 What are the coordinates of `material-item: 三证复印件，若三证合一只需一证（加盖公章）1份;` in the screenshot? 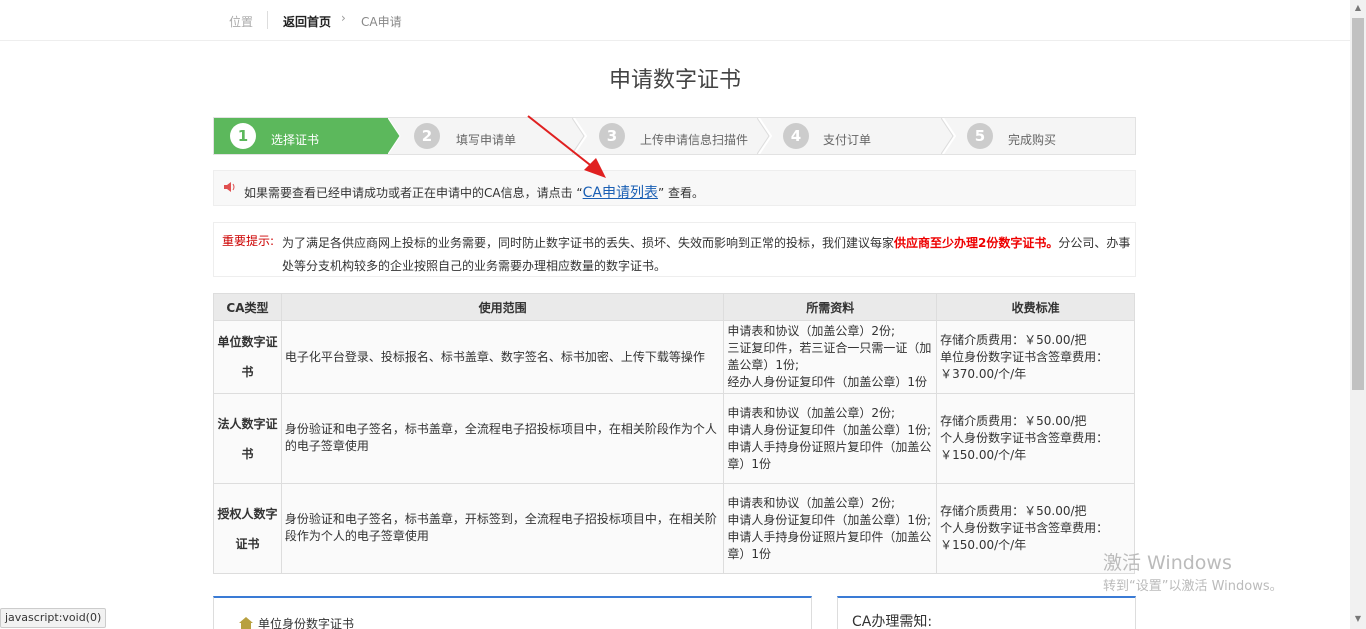 It's located at (829, 356).